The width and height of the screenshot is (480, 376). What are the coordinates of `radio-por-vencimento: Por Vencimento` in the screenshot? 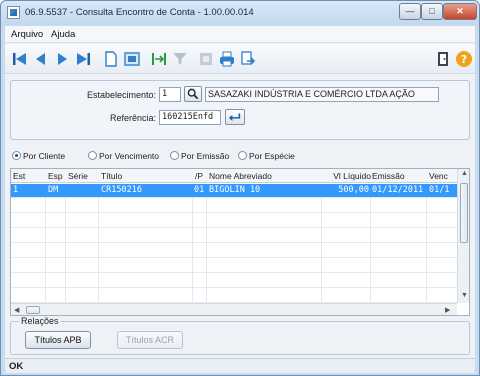 It's located at (123, 156).